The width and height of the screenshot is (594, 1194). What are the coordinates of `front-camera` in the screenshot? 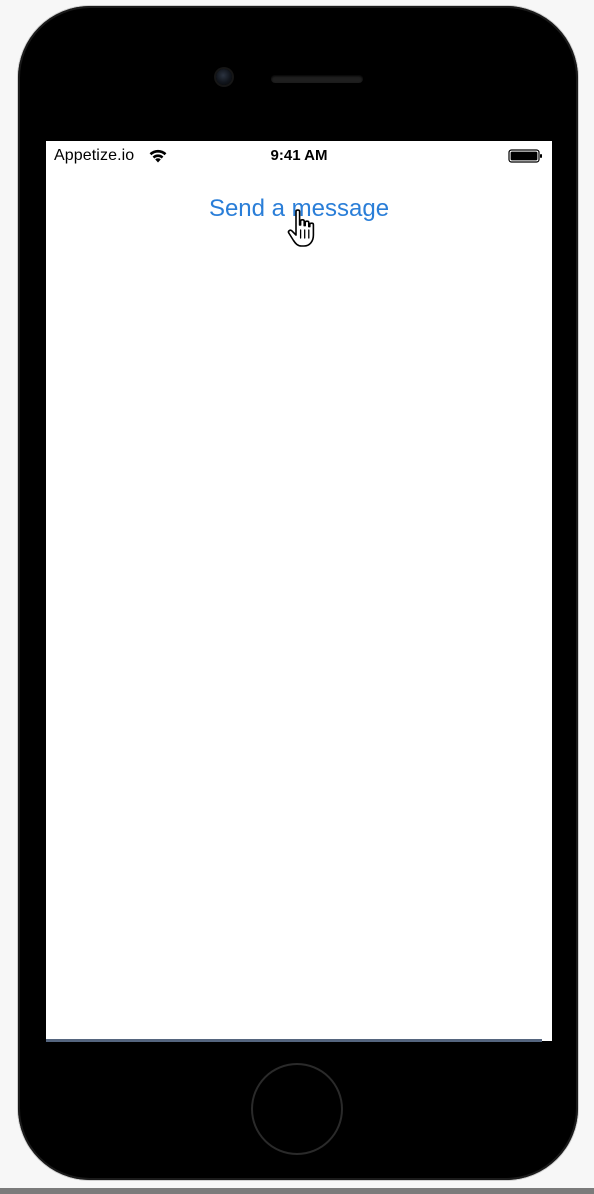 It's located at (224, 77).